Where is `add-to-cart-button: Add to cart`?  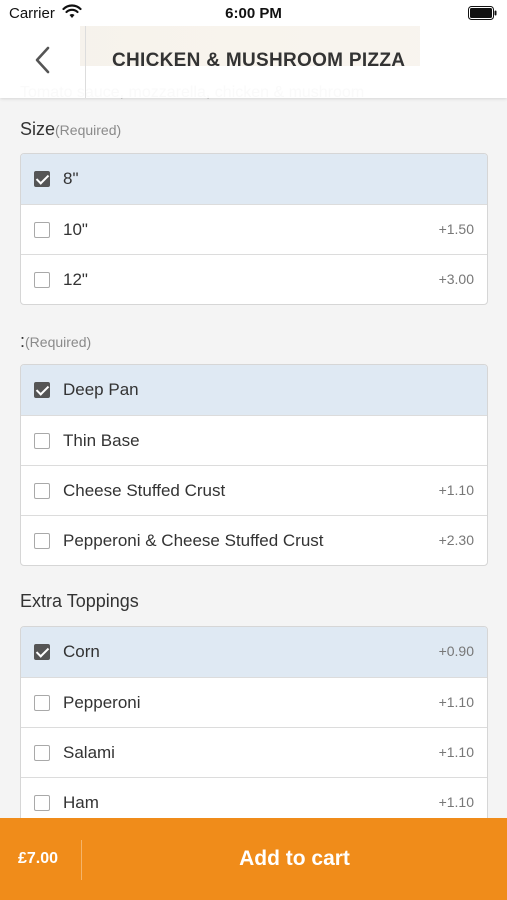
add-to-cart-button: Add to cart is located at coordinates (294, 859).